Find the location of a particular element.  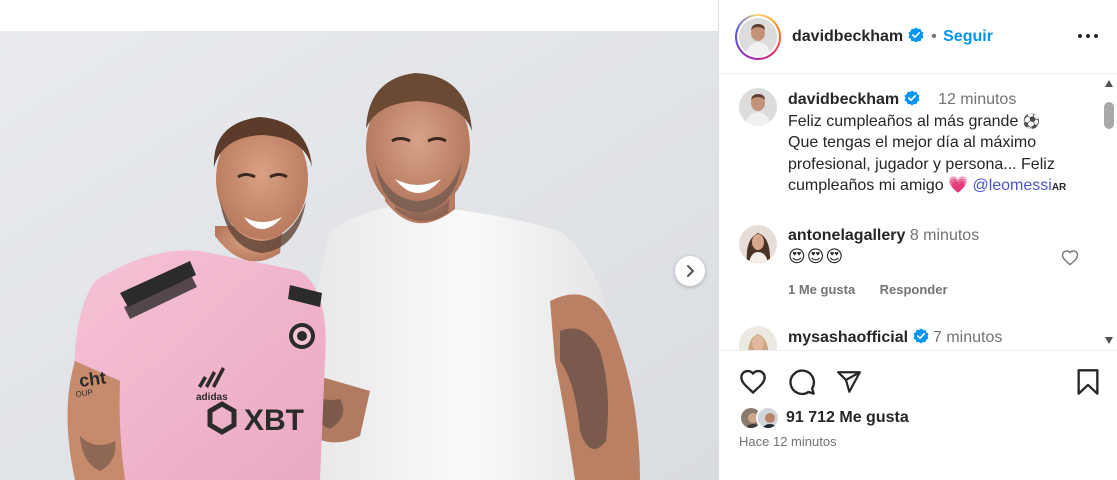

jersey-brand-text: adidas is located at coordinates (212, 397).